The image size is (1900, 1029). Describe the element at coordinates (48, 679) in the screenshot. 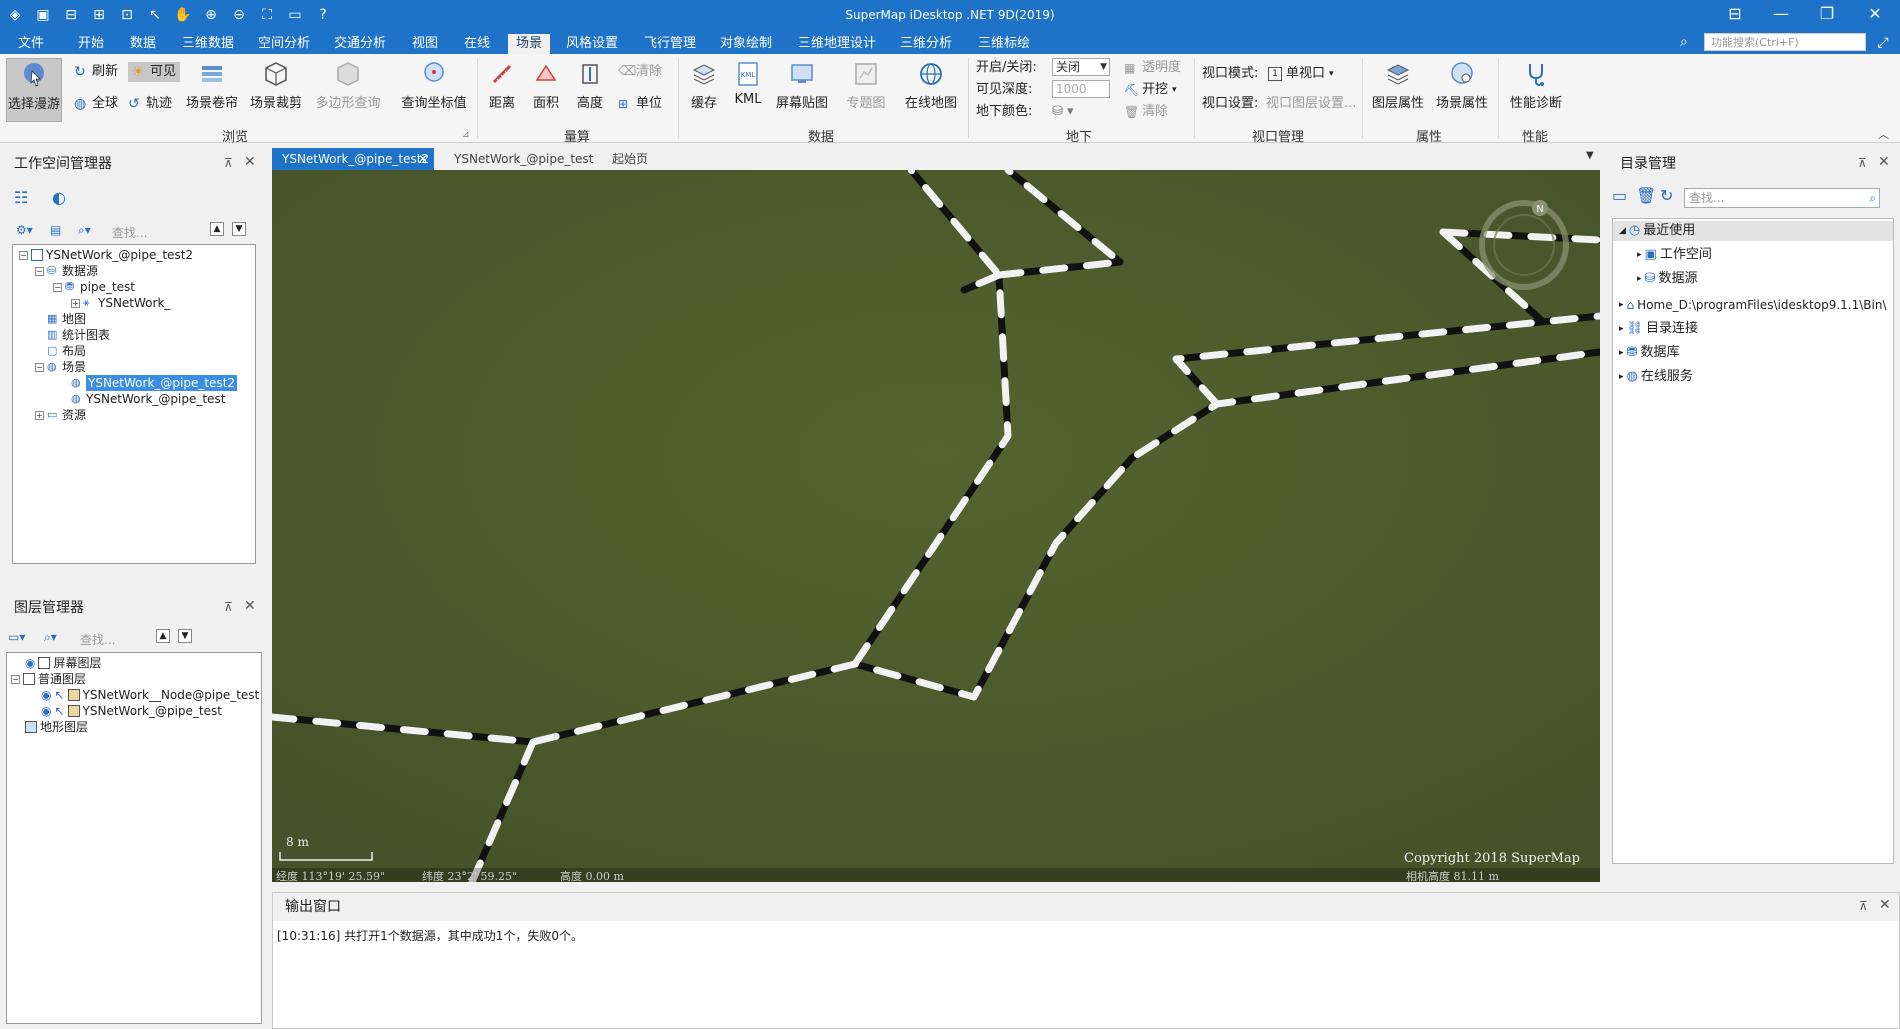

I see `tree-item-normal-layers: − 普通图层` at that location.